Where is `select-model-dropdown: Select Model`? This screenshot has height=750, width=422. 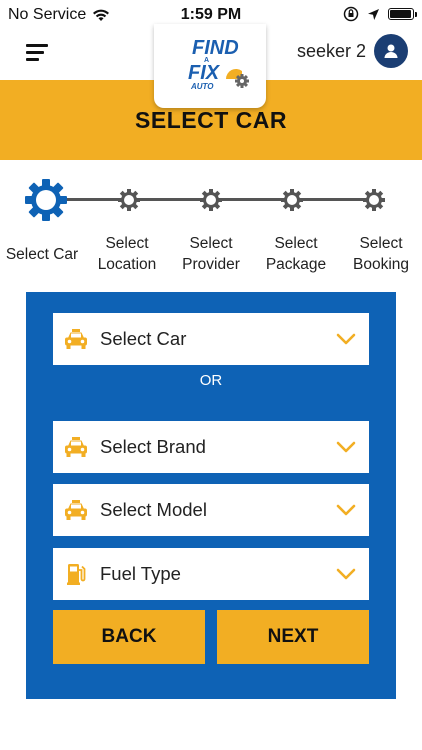
select-model-dropdown: Select Model is located at coordinates (211, 510).